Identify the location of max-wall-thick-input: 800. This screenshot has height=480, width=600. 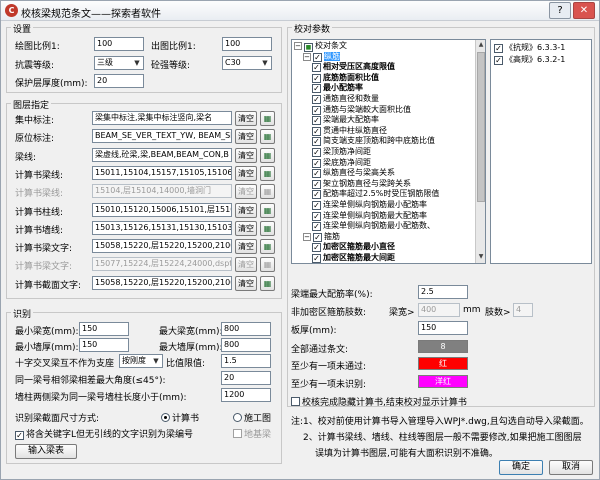
(246, 345).